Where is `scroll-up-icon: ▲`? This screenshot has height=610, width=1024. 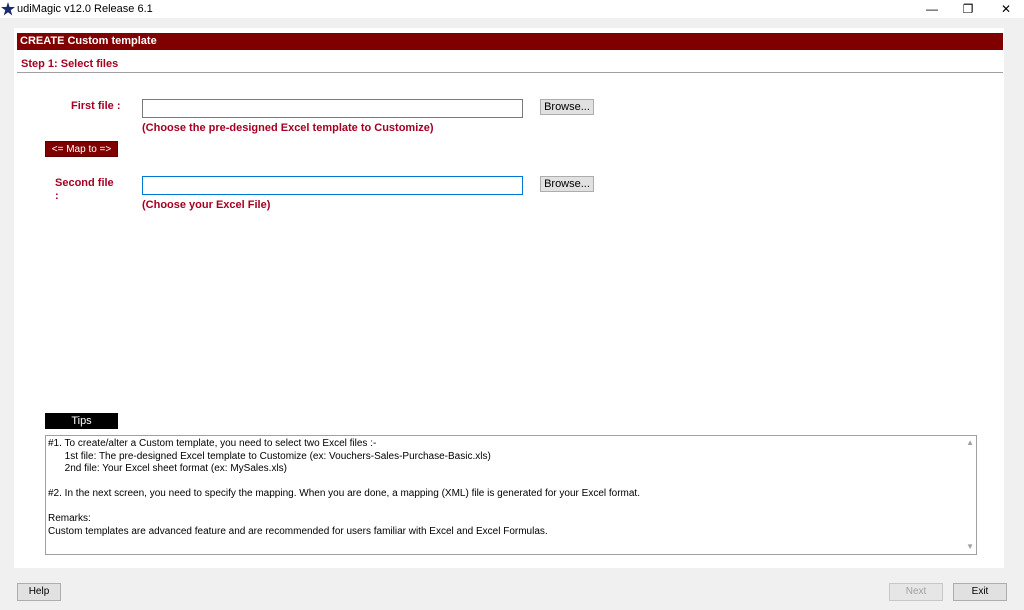
scroll-up-icon: ▲ is located at coordinates (970, 443).